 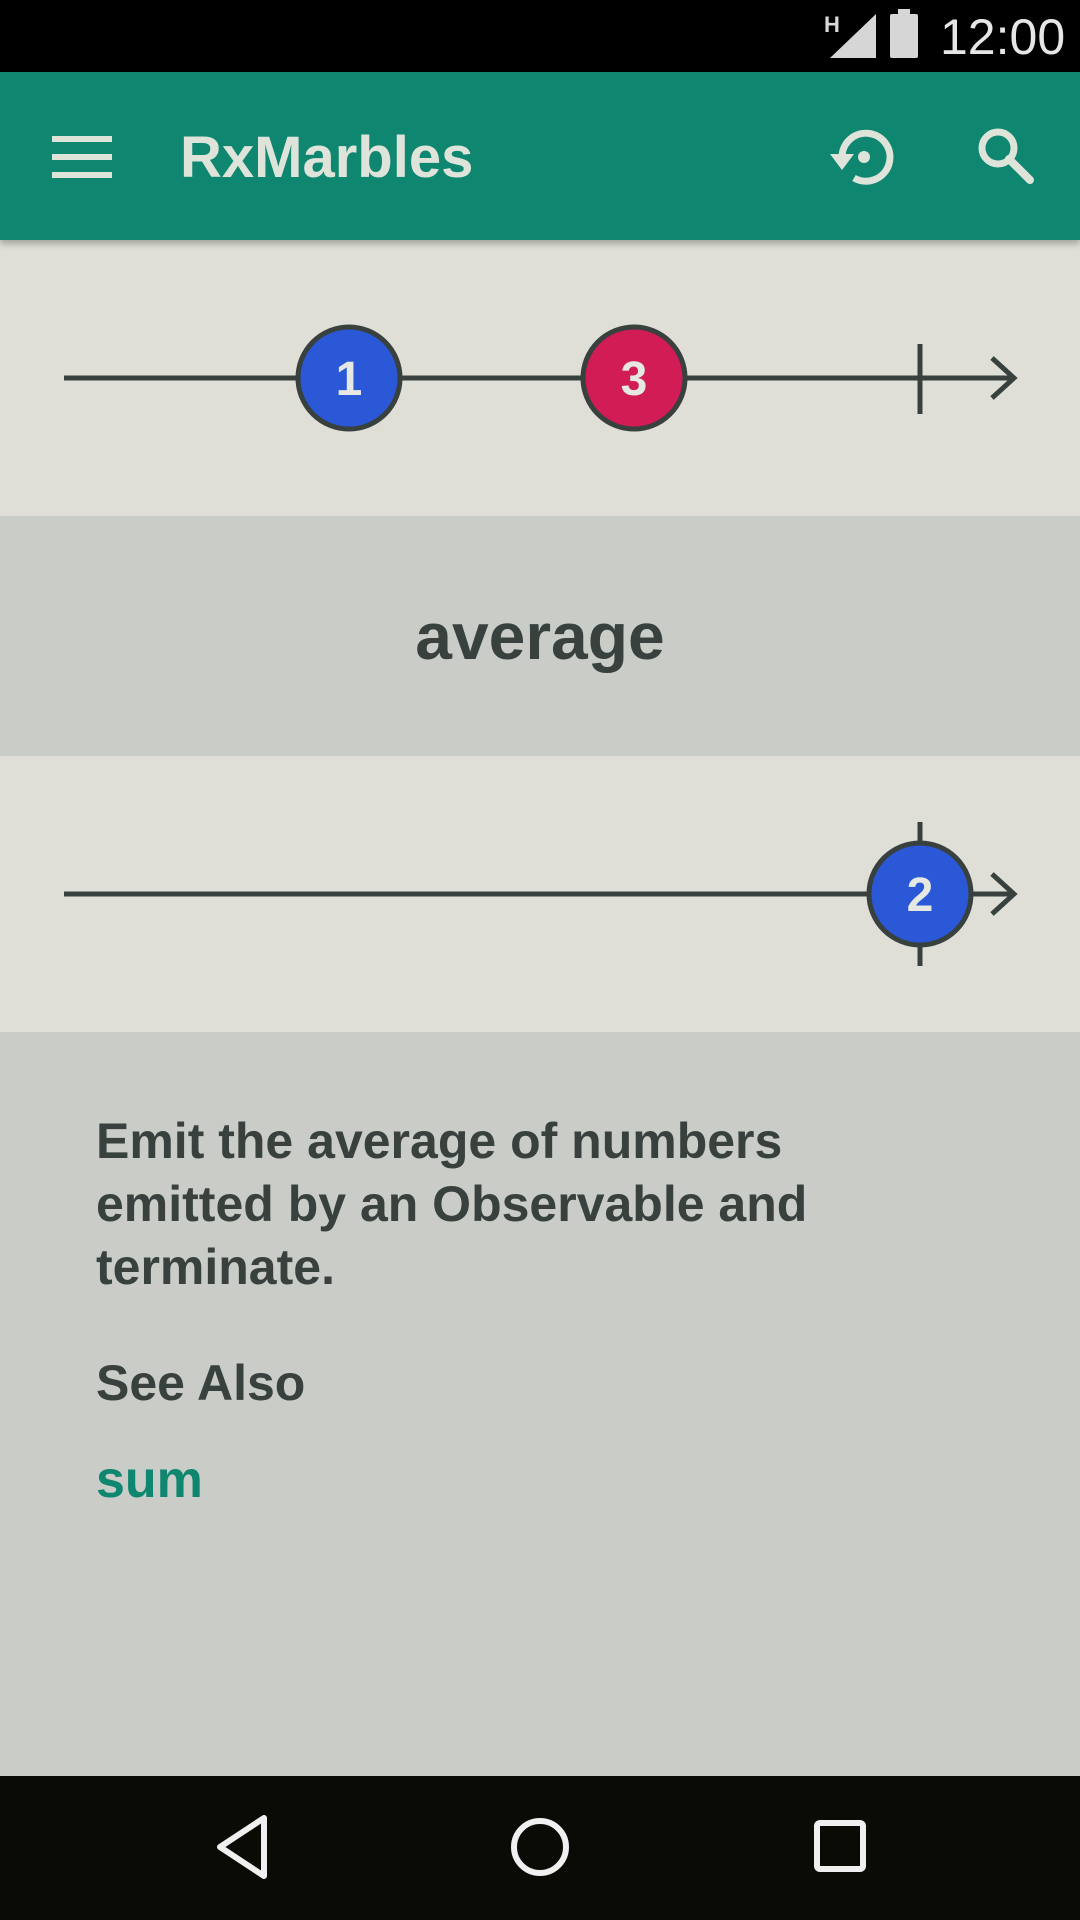 I want to click on search-icon, so click(x=1006, y=156).